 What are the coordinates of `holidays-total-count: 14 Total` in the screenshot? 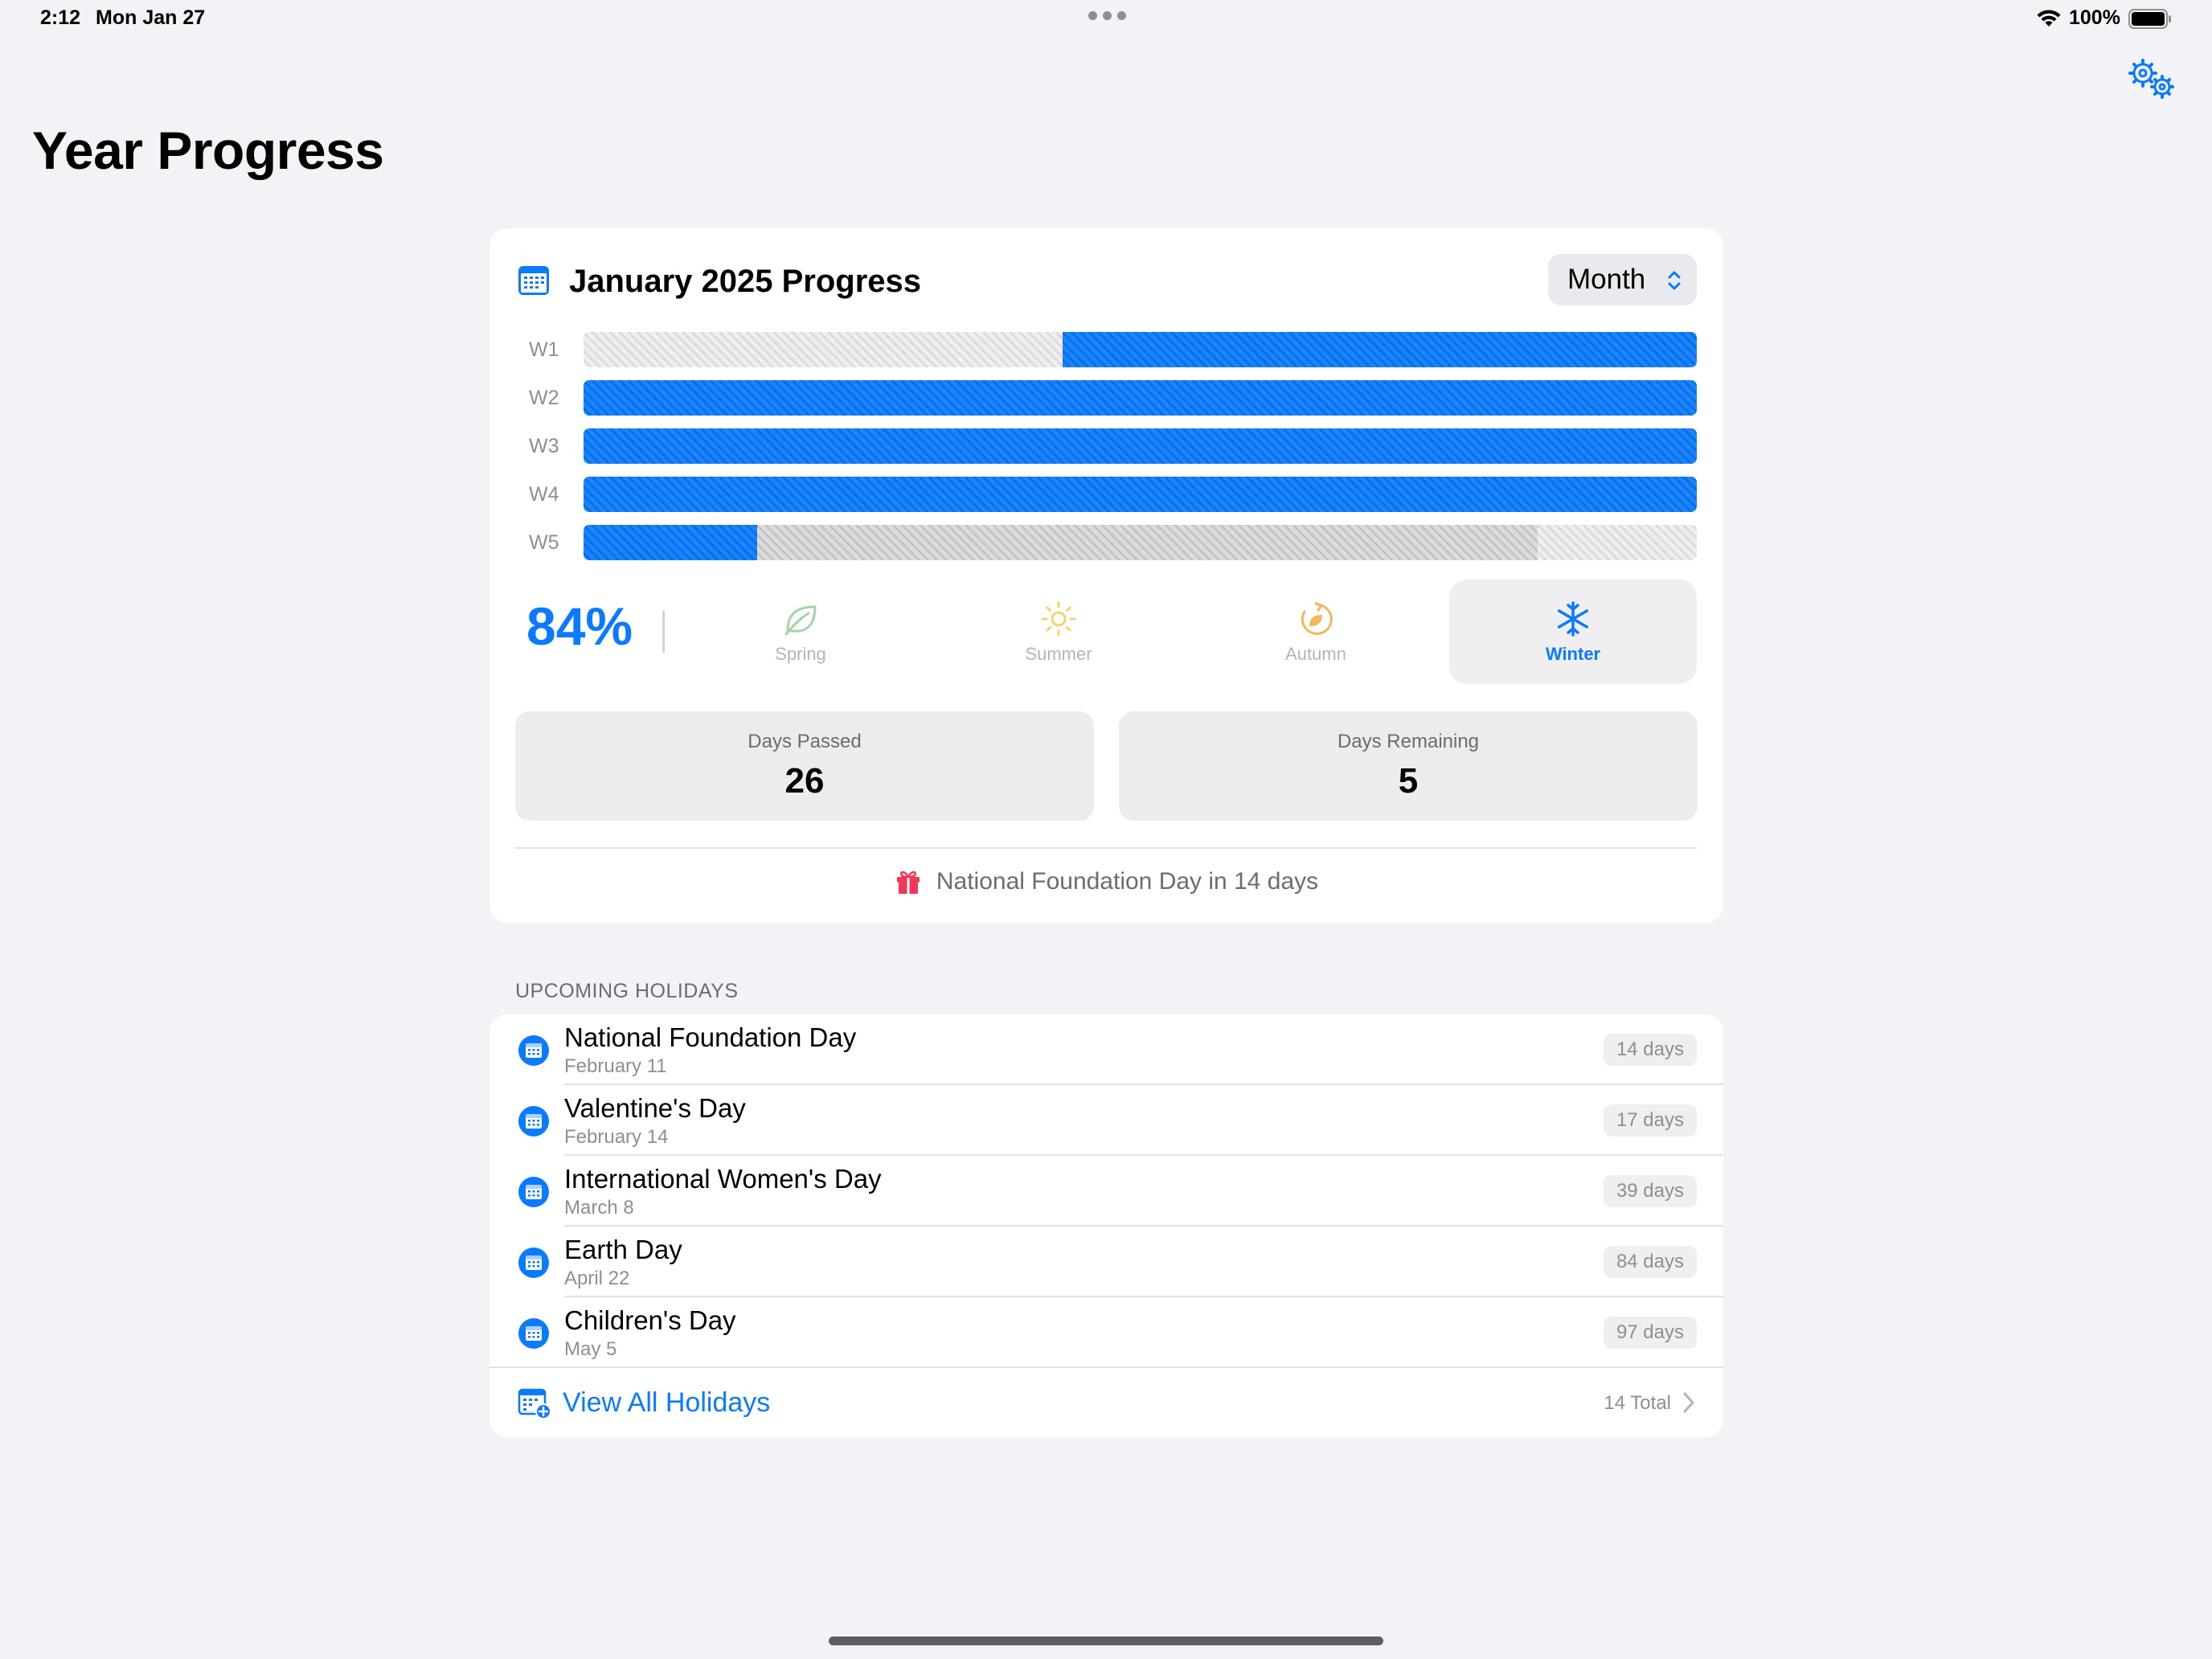 It's located at (1637, 1403).